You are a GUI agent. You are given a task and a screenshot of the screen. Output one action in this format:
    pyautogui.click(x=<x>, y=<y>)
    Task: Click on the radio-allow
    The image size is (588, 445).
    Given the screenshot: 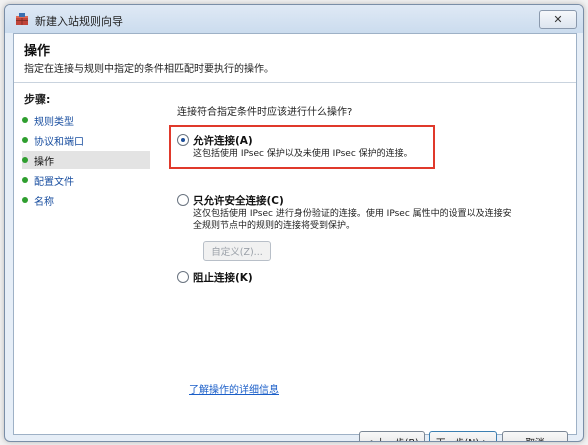 What is the action you would take?
    pyautogui.click(x=183, y=140)
    